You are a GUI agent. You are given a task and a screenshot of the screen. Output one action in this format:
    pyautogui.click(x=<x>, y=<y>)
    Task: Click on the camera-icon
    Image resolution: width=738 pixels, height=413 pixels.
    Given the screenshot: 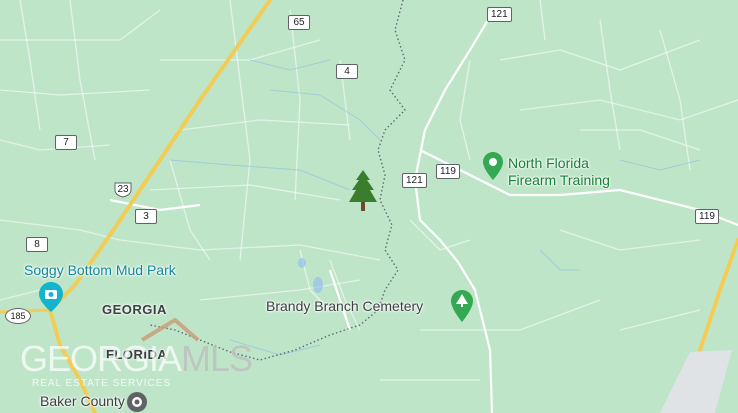 What is the action you would take?
    pyautogui.click(x=51, y=297)
    